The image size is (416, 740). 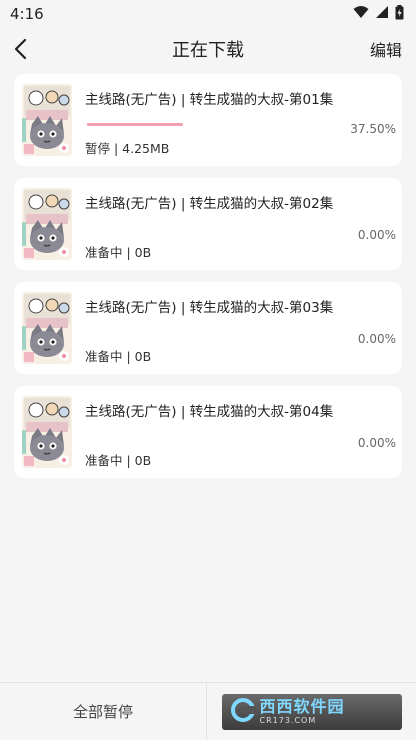 I want to click on page-title: 正在下载, so click(x=208, y=50).